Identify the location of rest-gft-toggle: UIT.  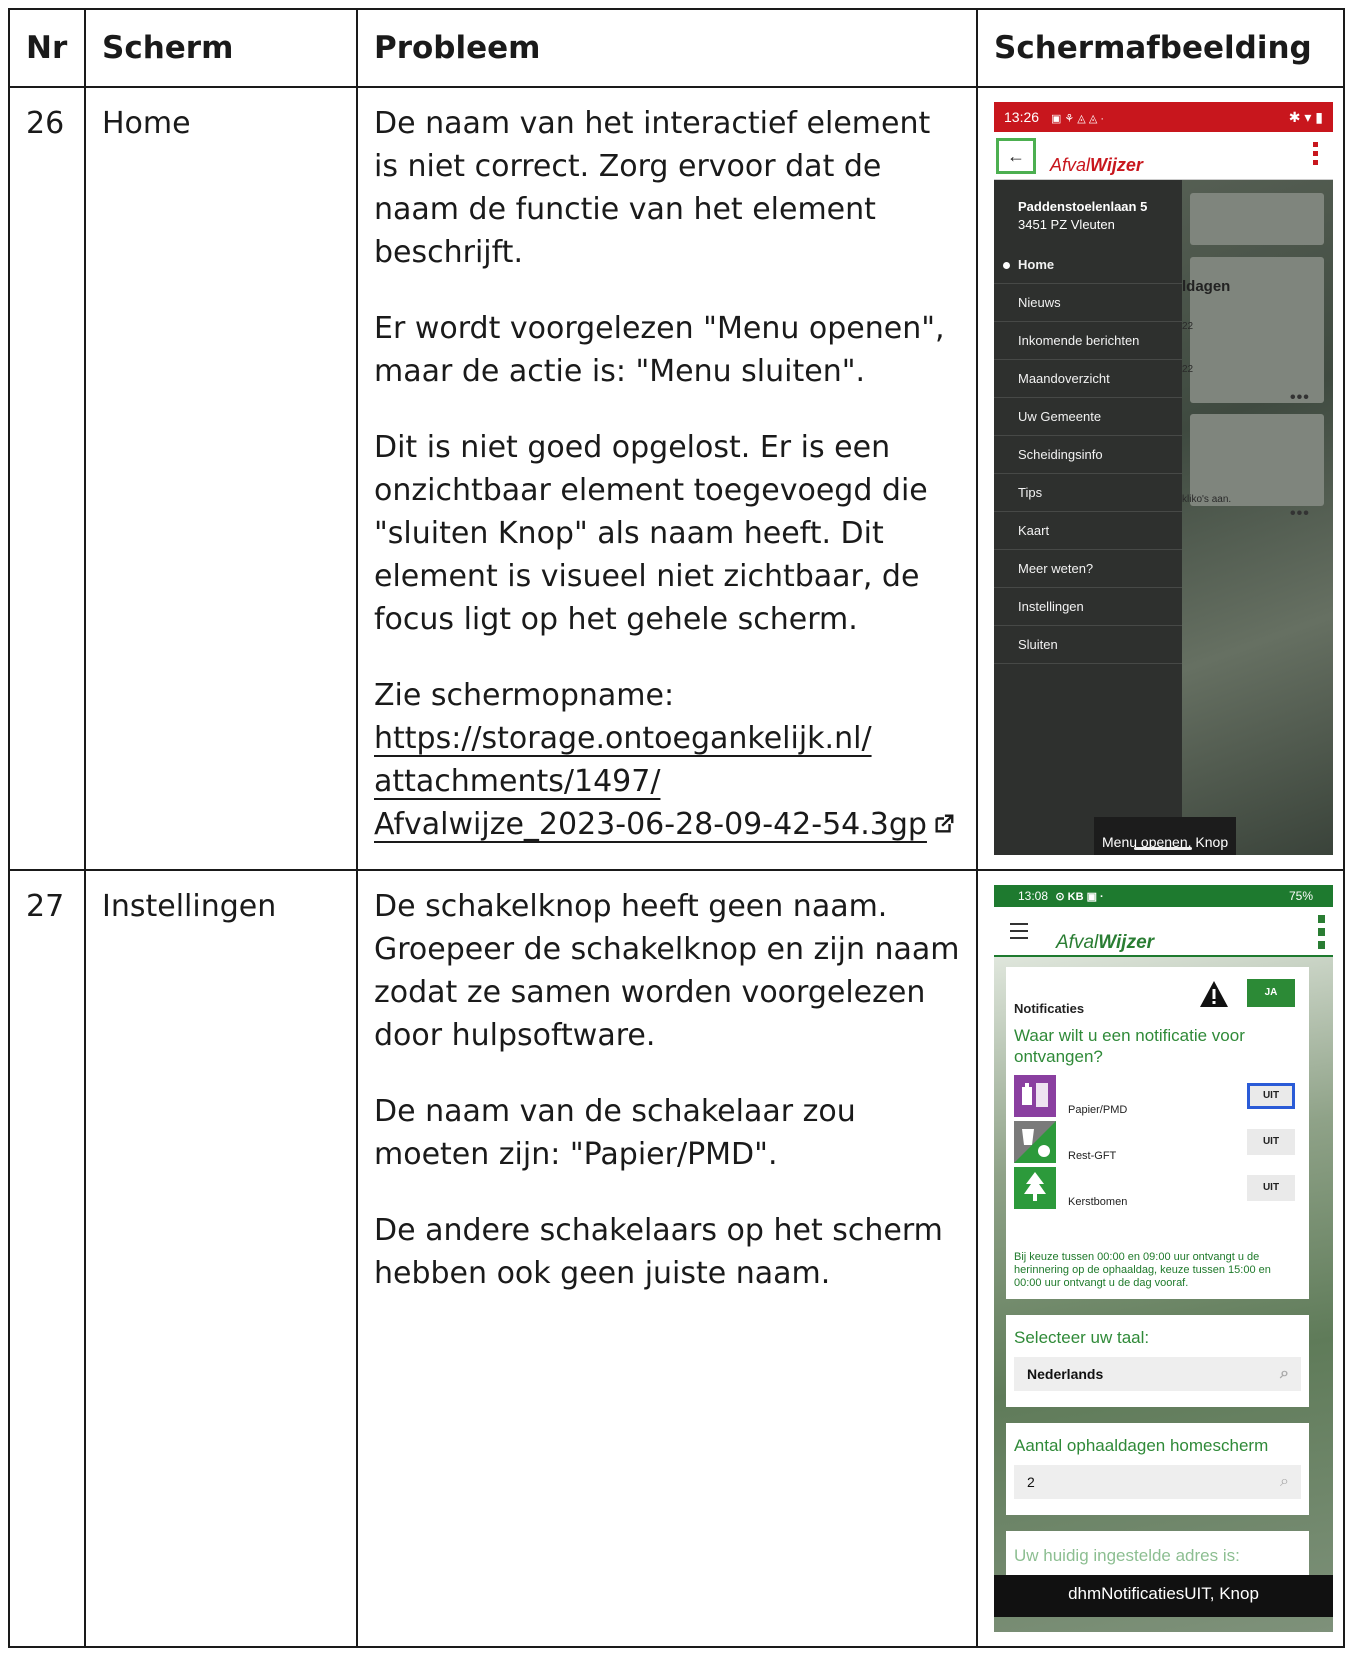
(1271, 1142).